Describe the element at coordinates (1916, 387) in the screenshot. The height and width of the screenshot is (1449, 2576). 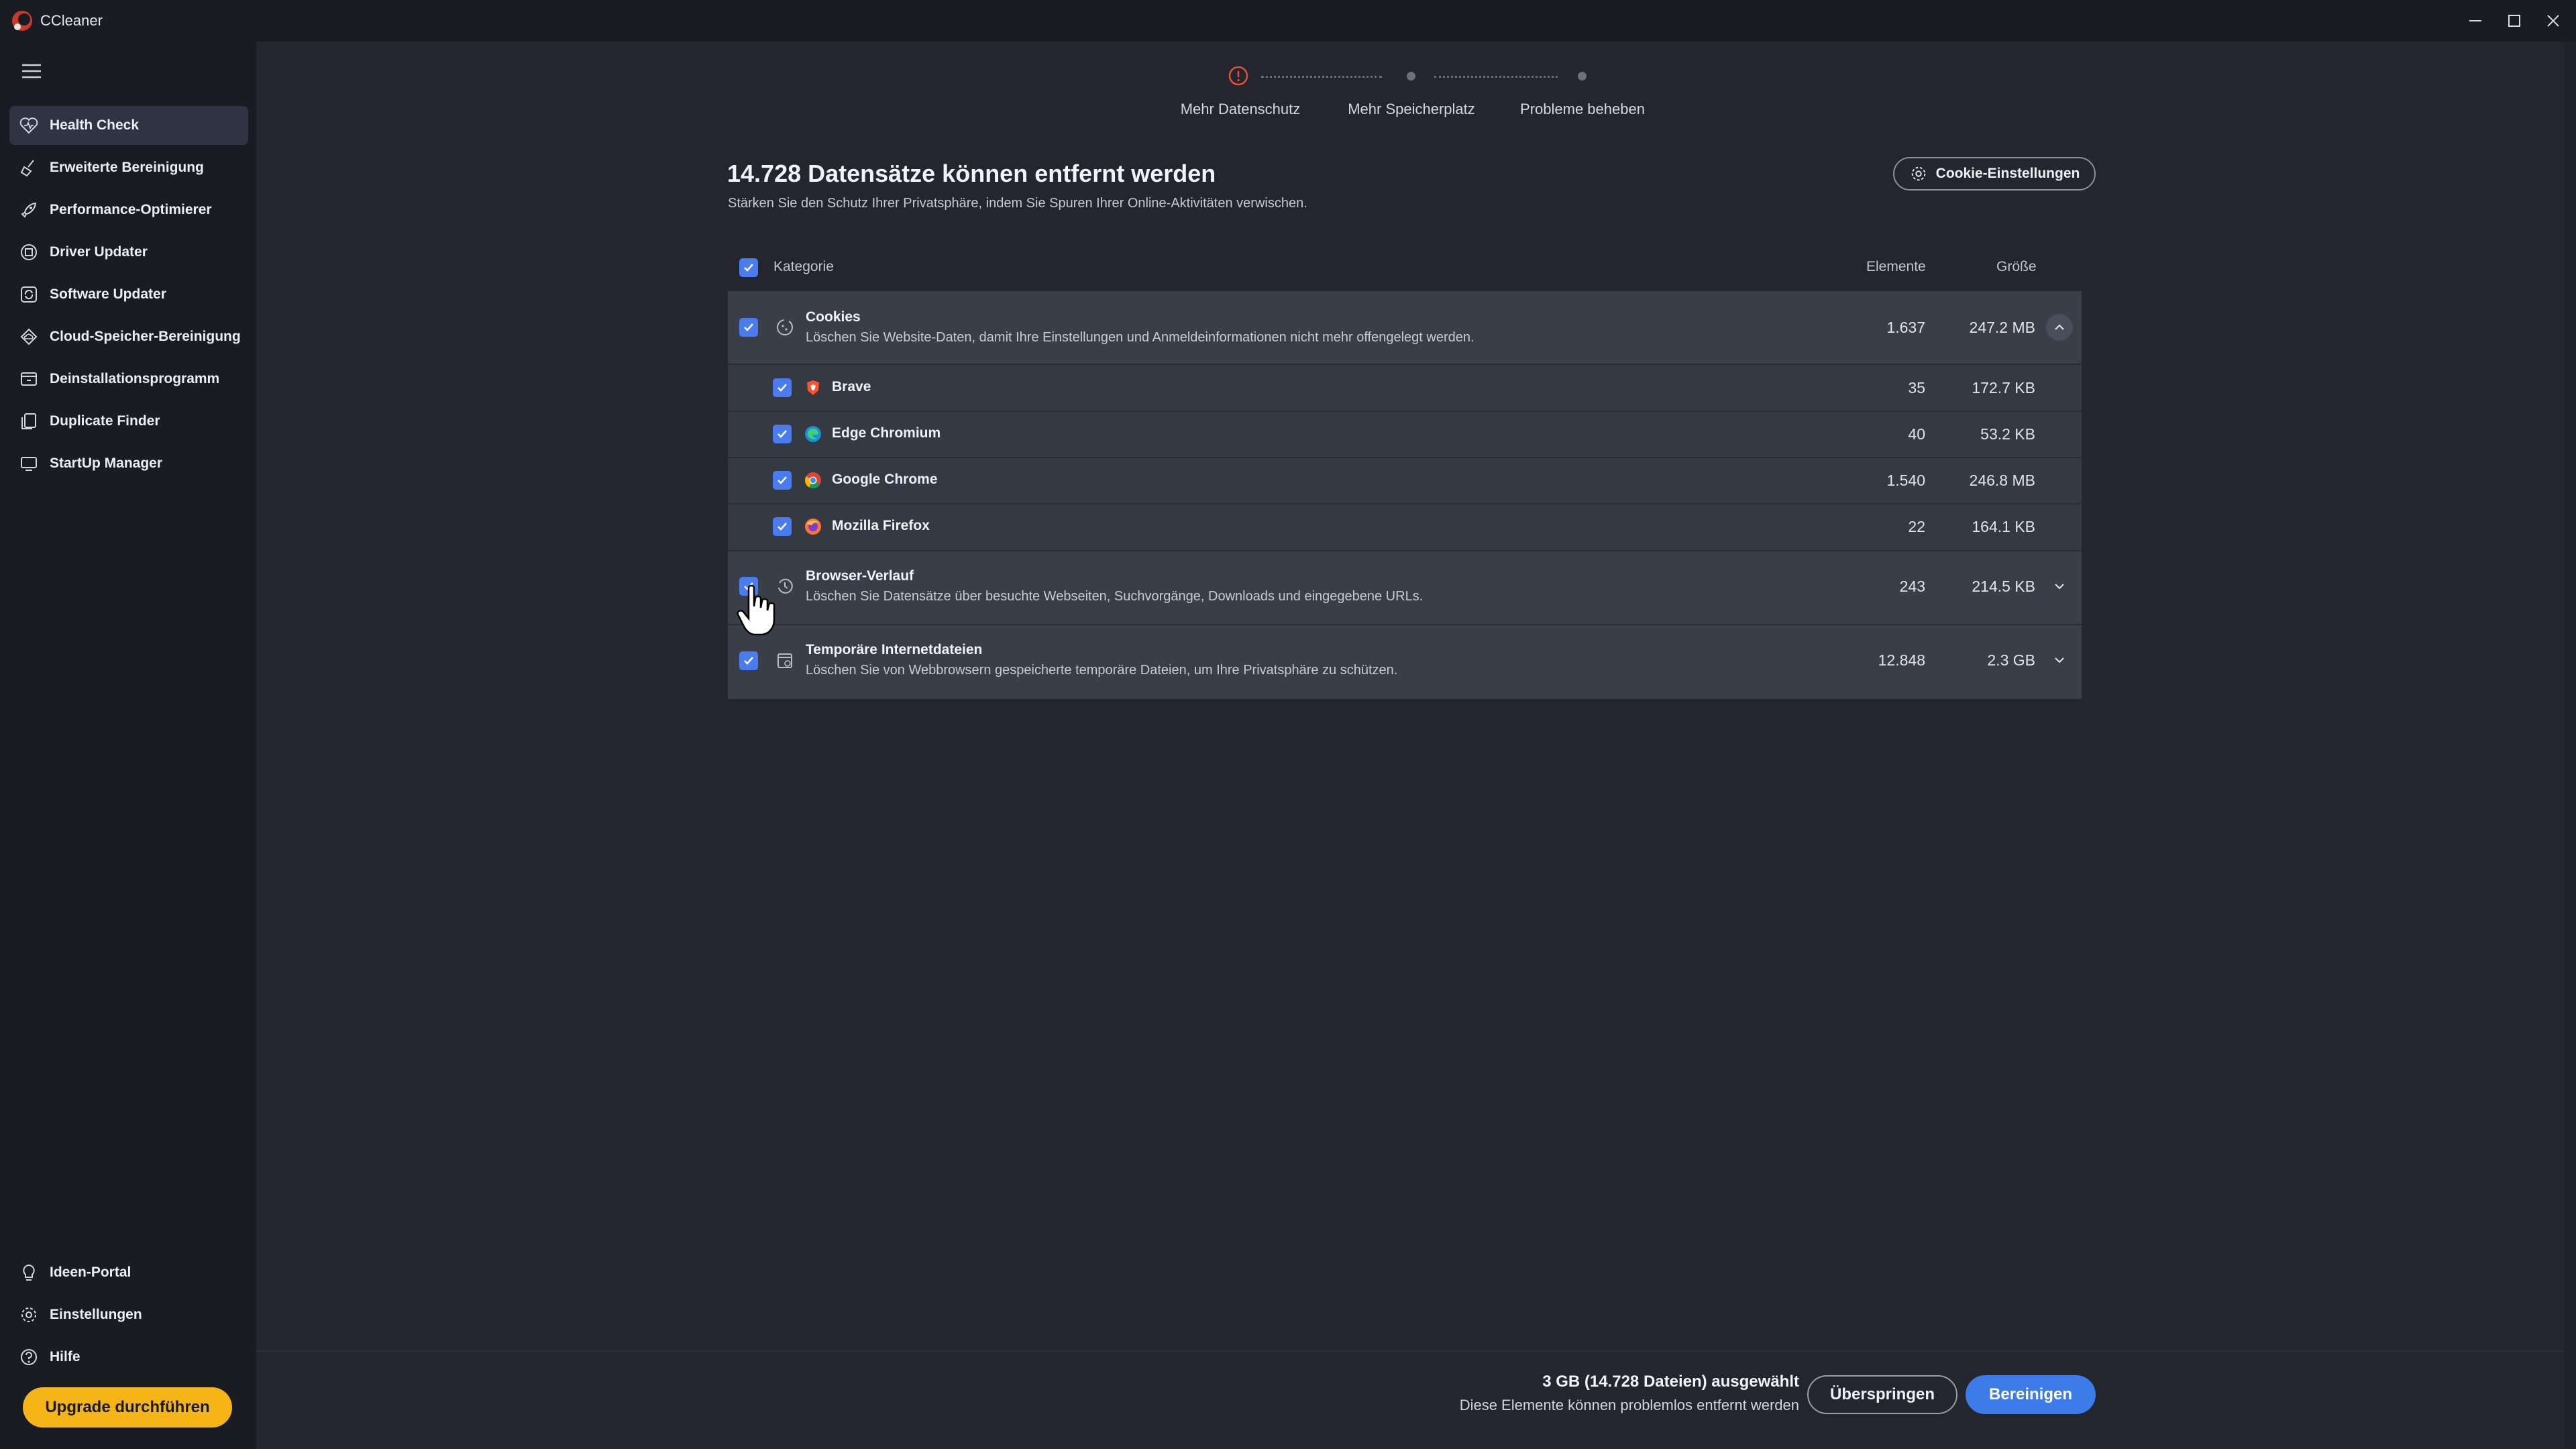
I see `browser-items: 35` at that location.